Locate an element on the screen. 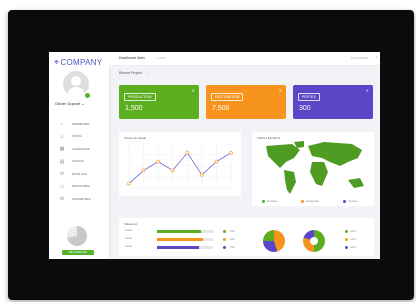  sidebar-item-label: DASHBOARD is located at coordinates (81, 124).